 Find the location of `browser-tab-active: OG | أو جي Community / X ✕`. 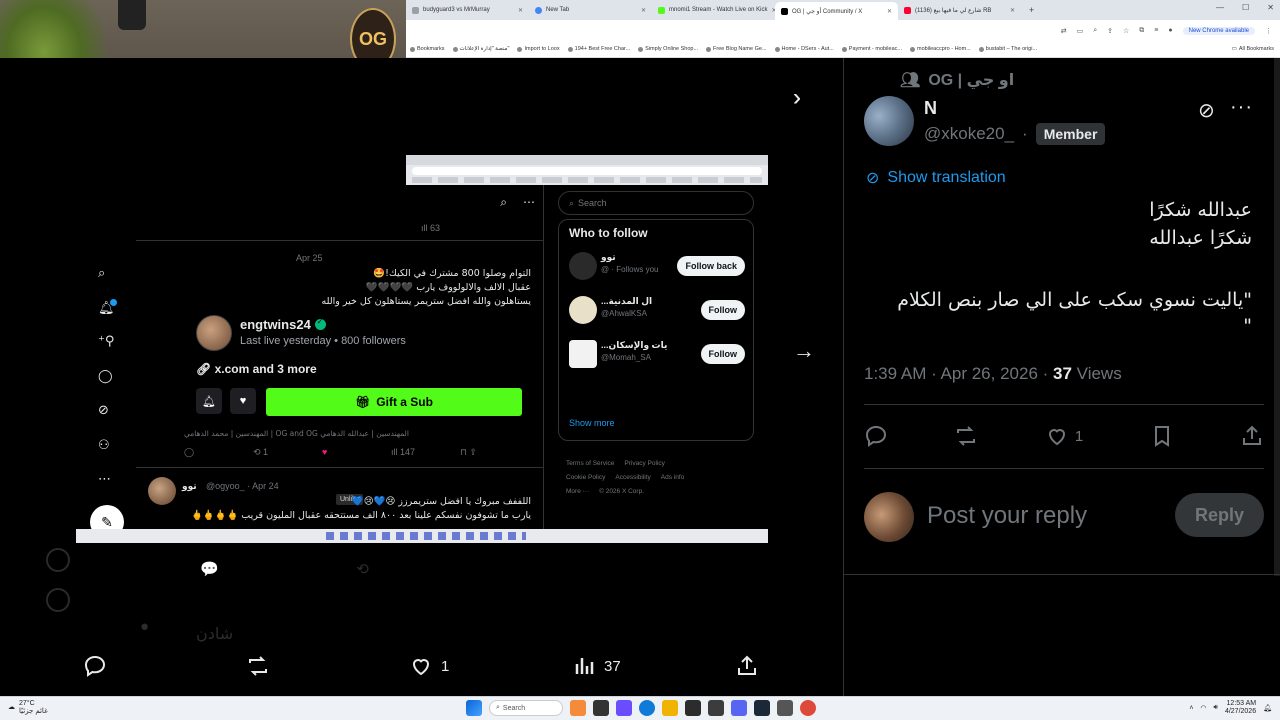

browser-tab-active: OG | أو جي Community / X ✕ is located at coordinates (836, 11).